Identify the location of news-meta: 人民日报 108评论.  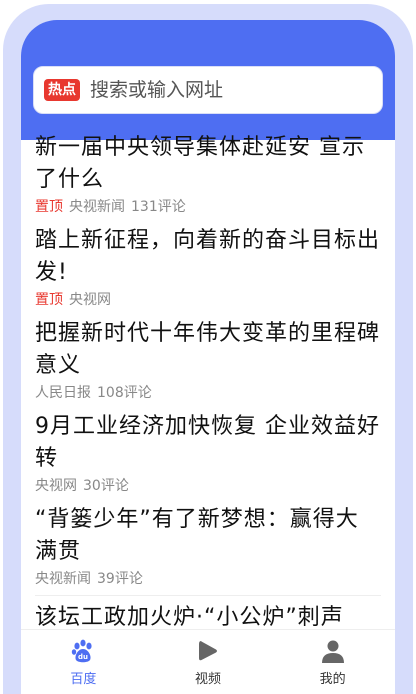
(208, 393).